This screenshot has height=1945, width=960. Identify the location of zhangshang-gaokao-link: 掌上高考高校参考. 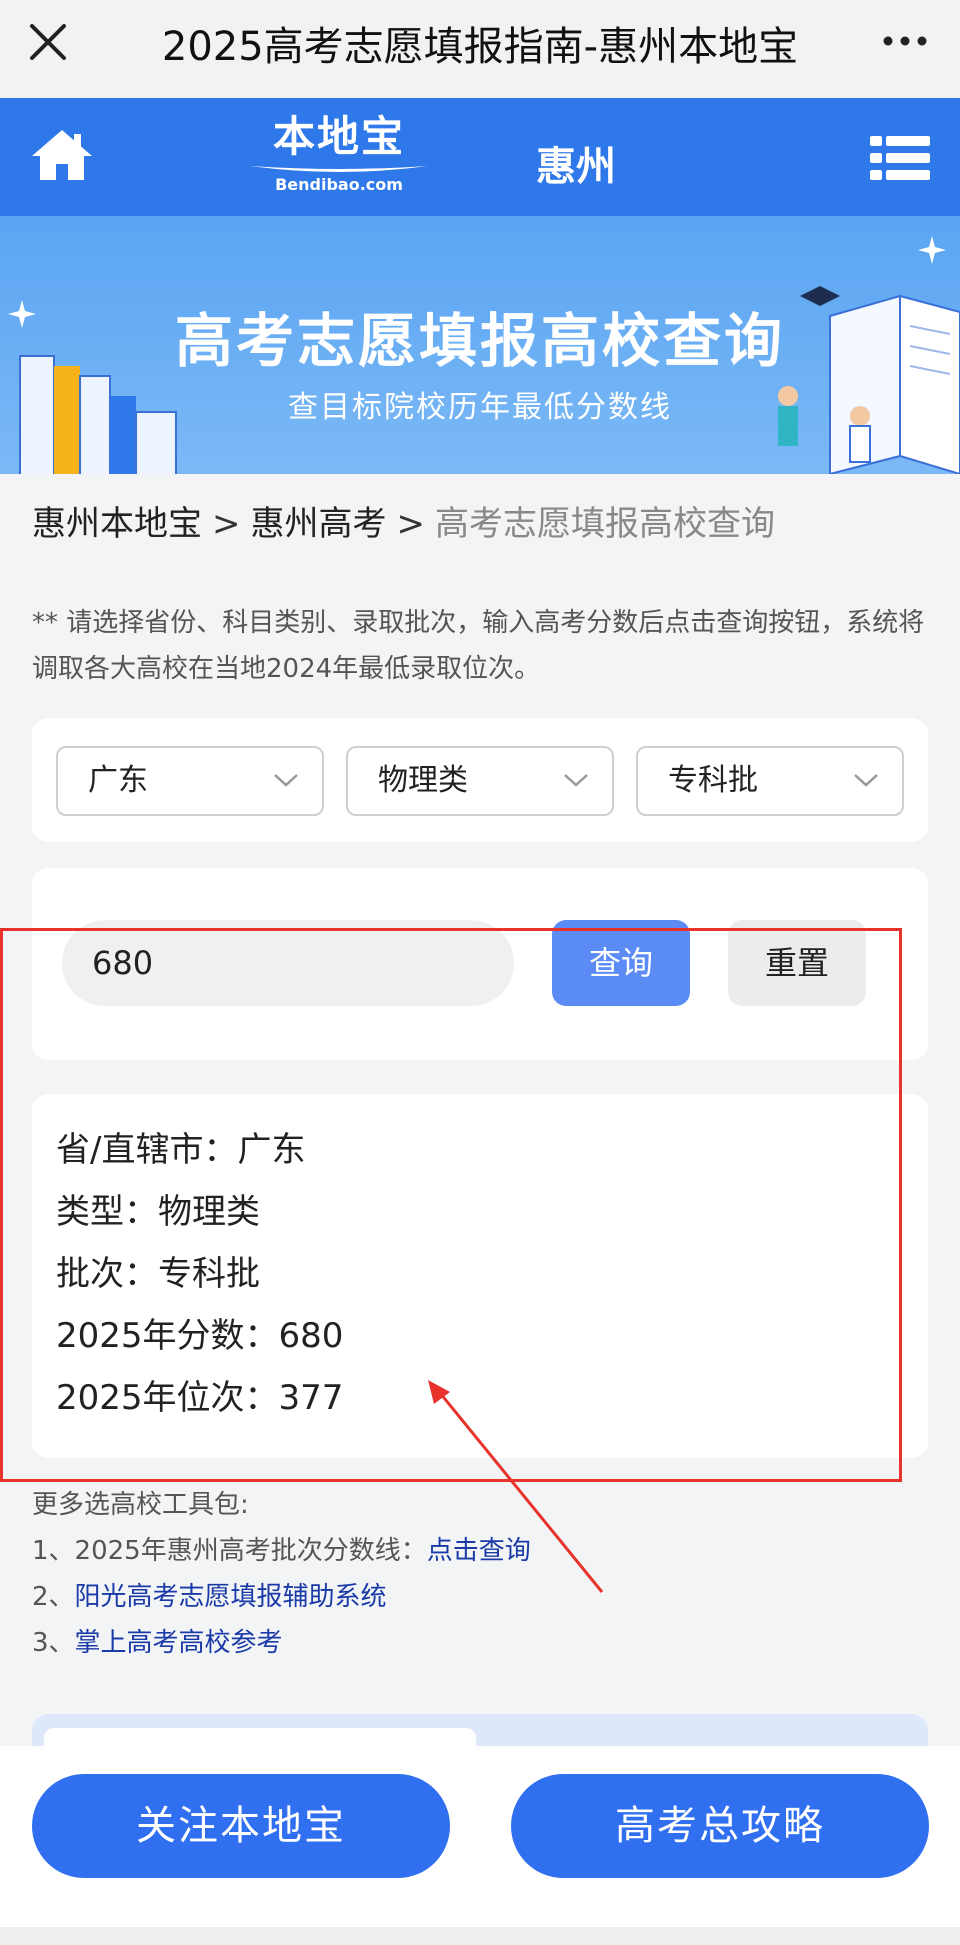
(179, 1643).